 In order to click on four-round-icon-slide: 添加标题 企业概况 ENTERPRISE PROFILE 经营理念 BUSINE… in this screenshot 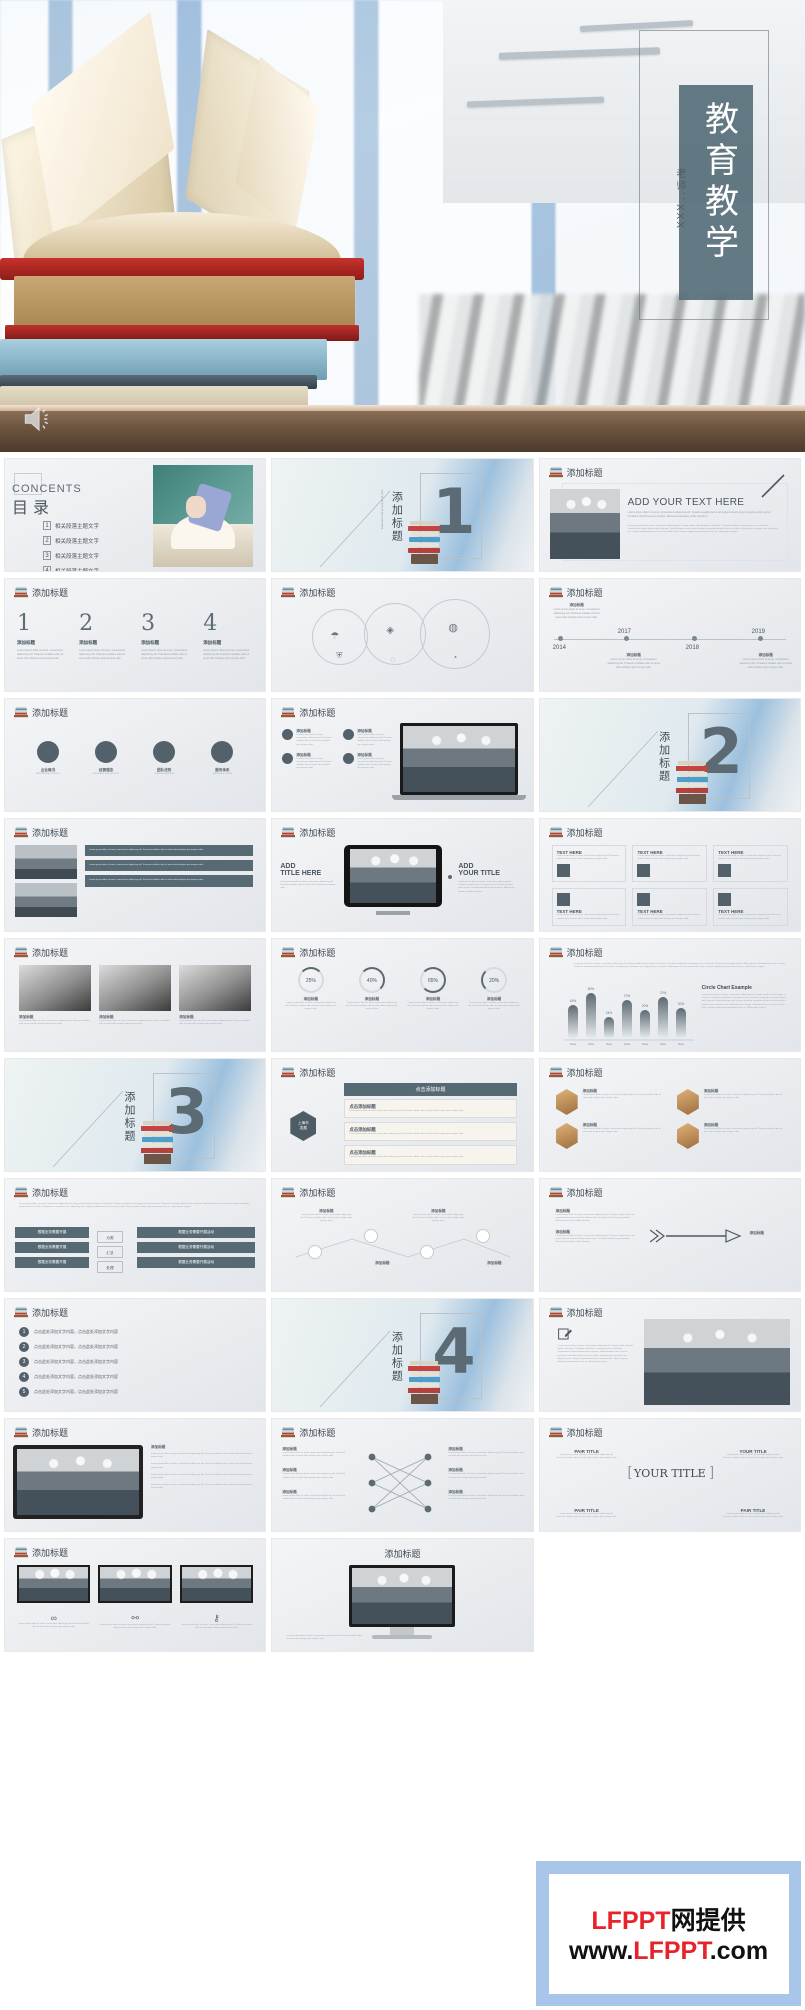, I will do `click(135, 755)`.